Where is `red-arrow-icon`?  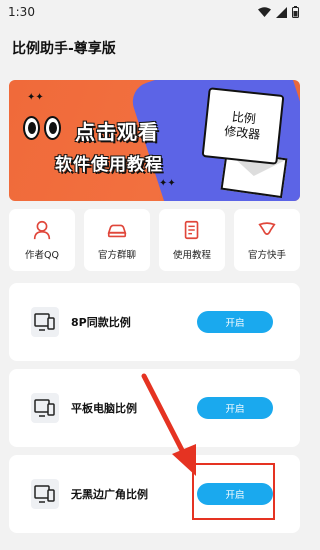 red-arrow-icon is located at coordinates (168, 424).